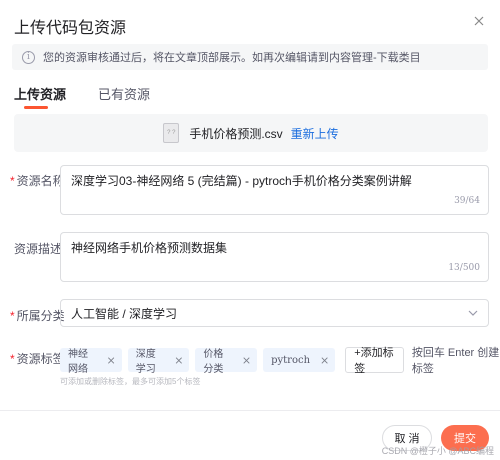  What do you see at coordinates (467, 201) in the screenshot?
I see `name-char-counter: 39/64` at bounding box center [467, 201].